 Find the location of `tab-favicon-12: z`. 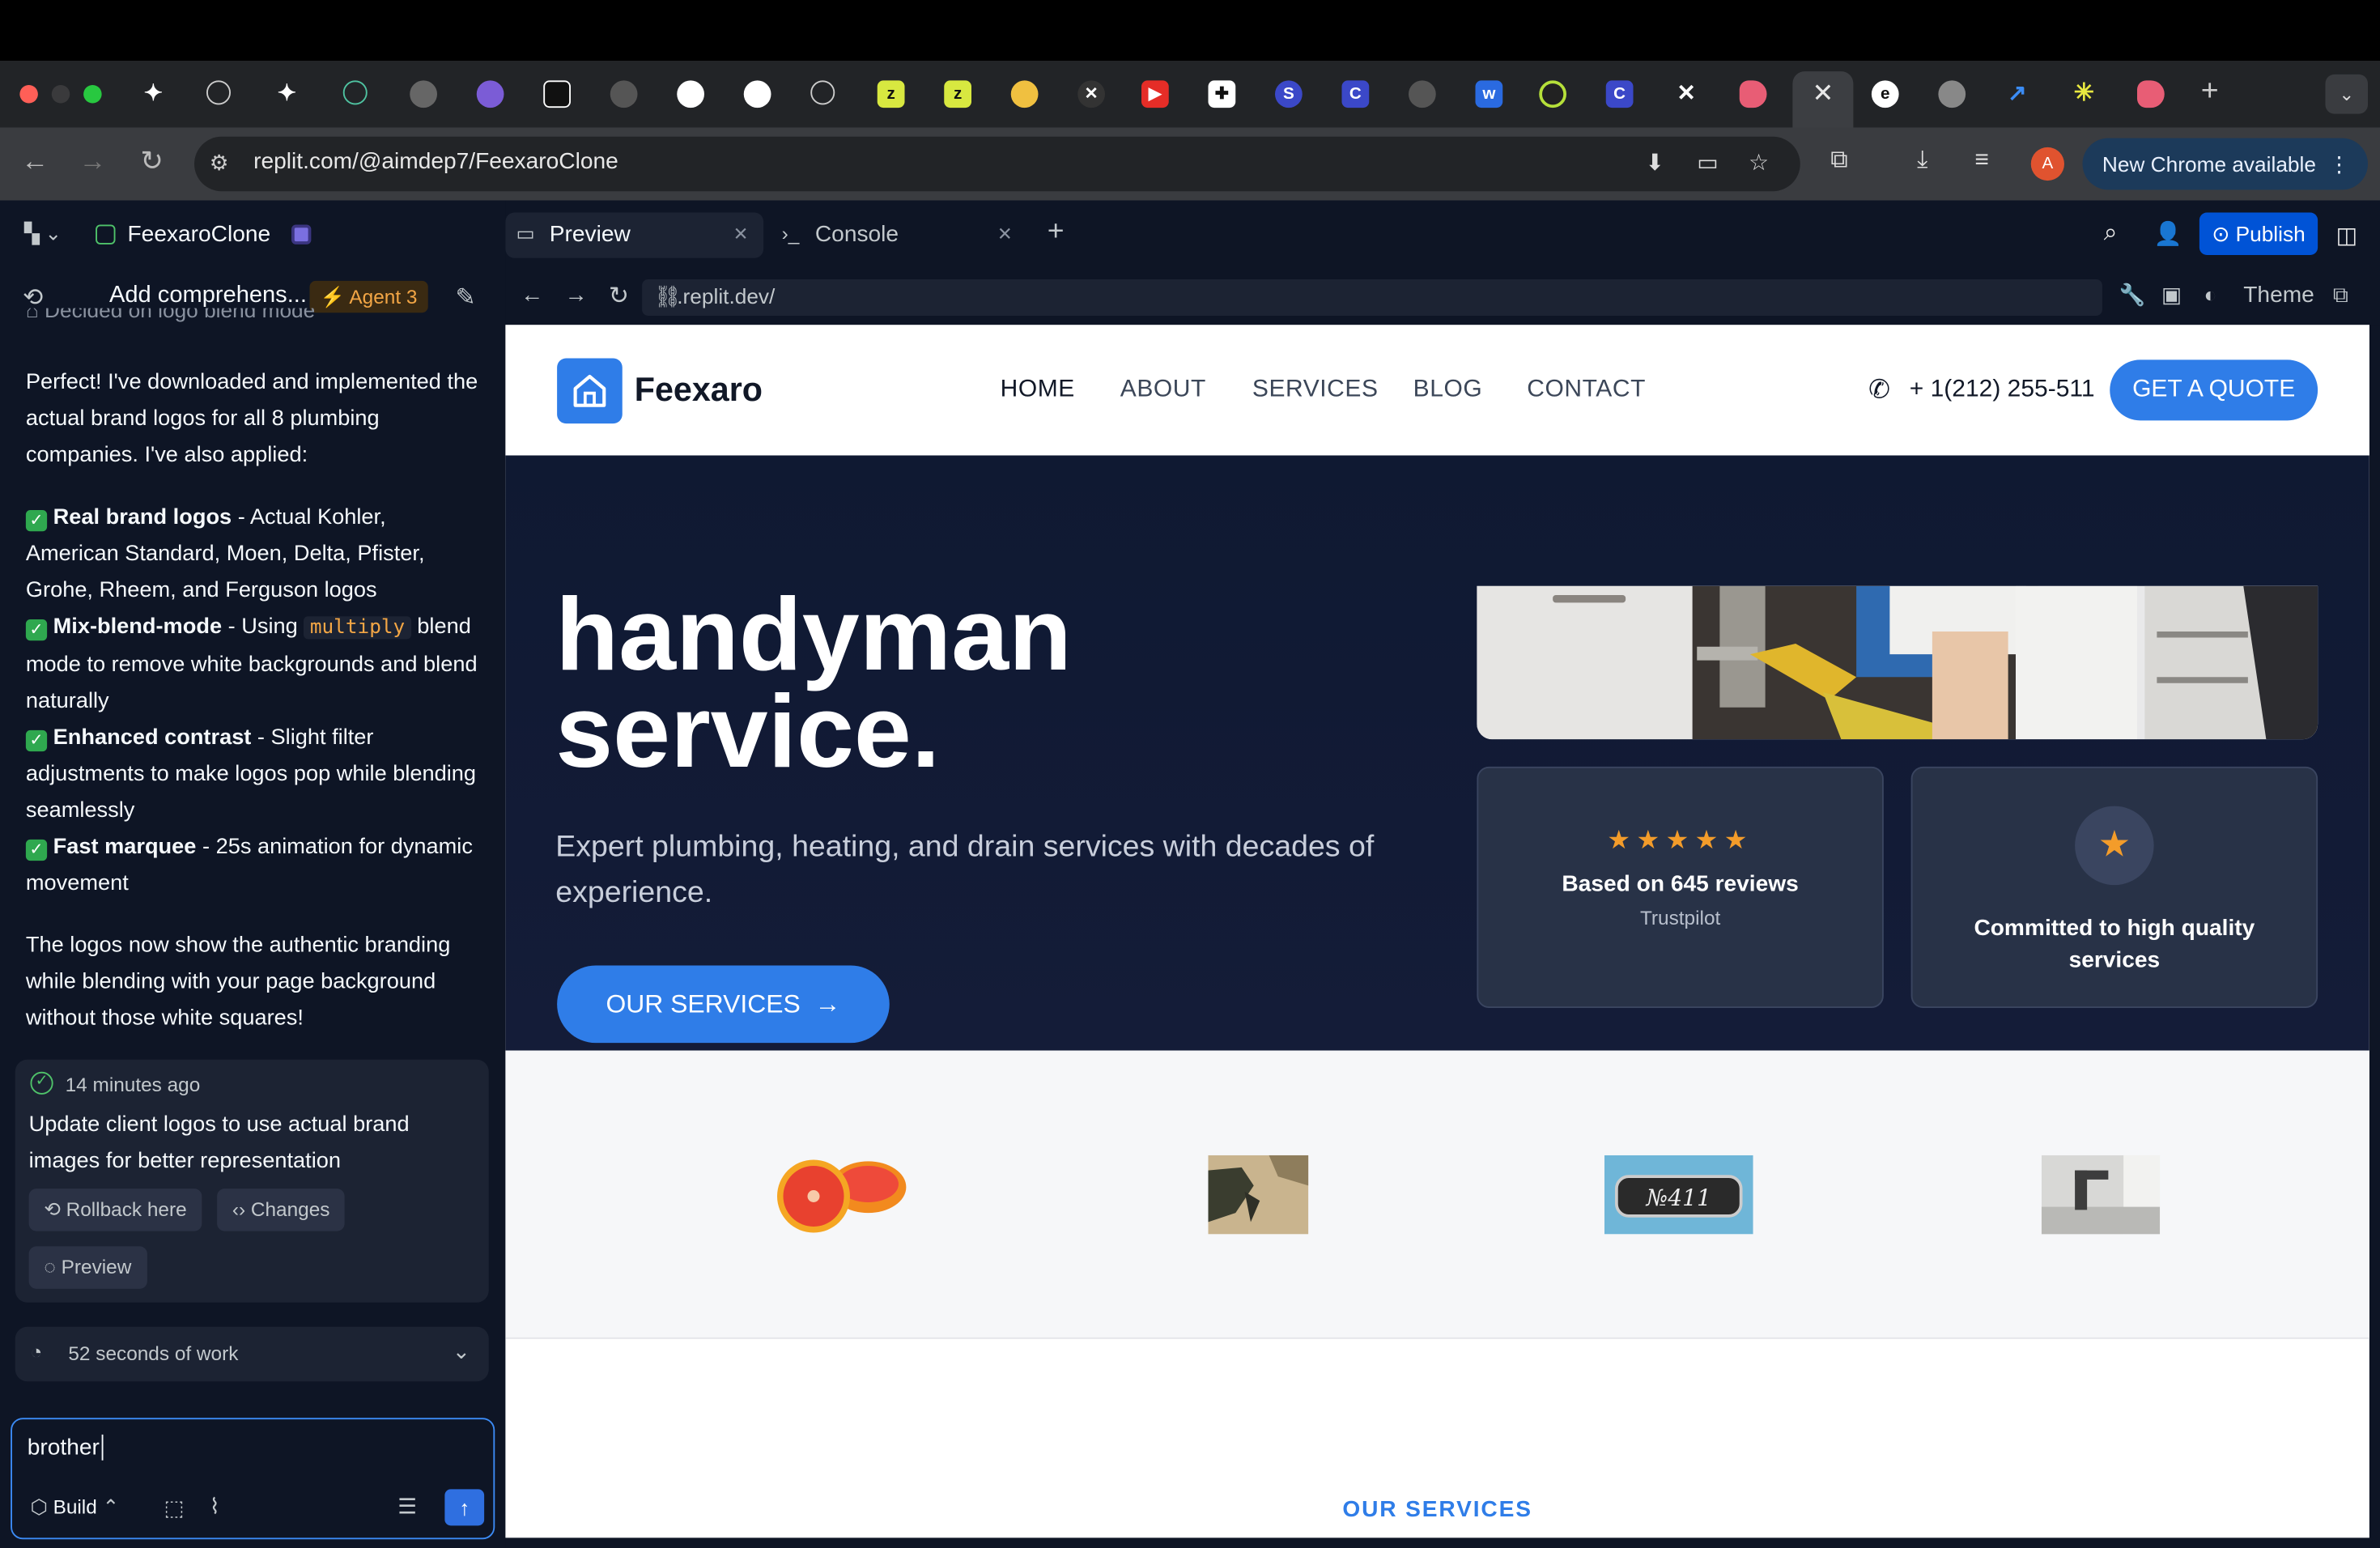

tab-favicon-12: z is located at coordinates (891, 94).